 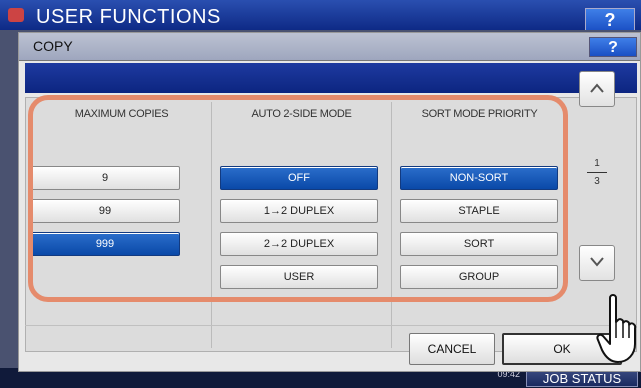 What do you see at coordinates (105, 178) in the screenshot?
I see `copies-option-9: 9` at bounding box center [105, 178].